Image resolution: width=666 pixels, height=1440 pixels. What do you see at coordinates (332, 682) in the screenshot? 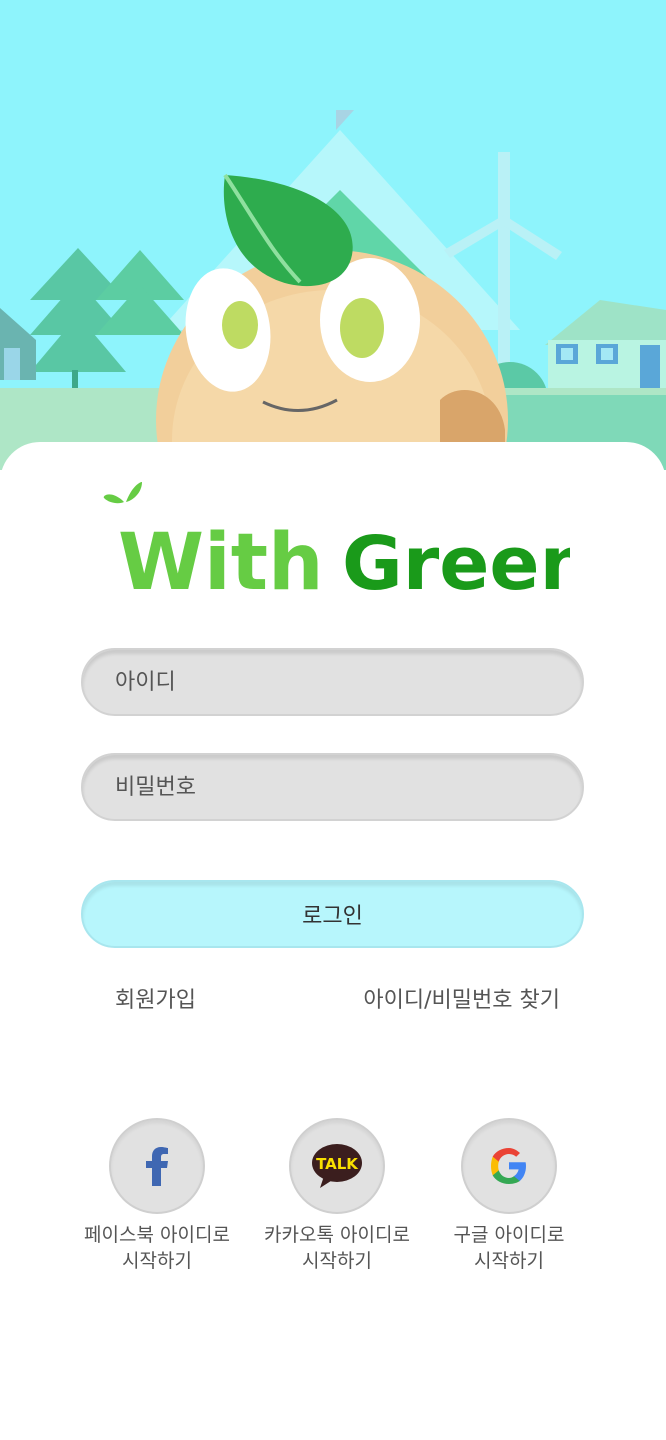
I see `id-input` at bounding box center [332, 682].